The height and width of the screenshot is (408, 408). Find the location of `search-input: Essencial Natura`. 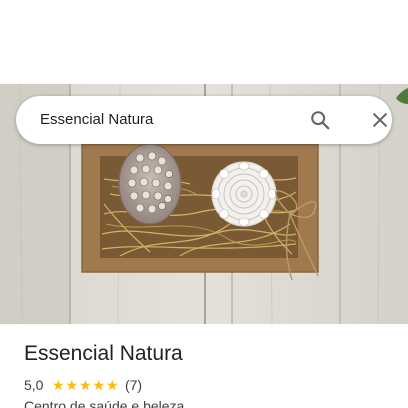

search-input: Essencial Natura is located at coordinates (96, 120).